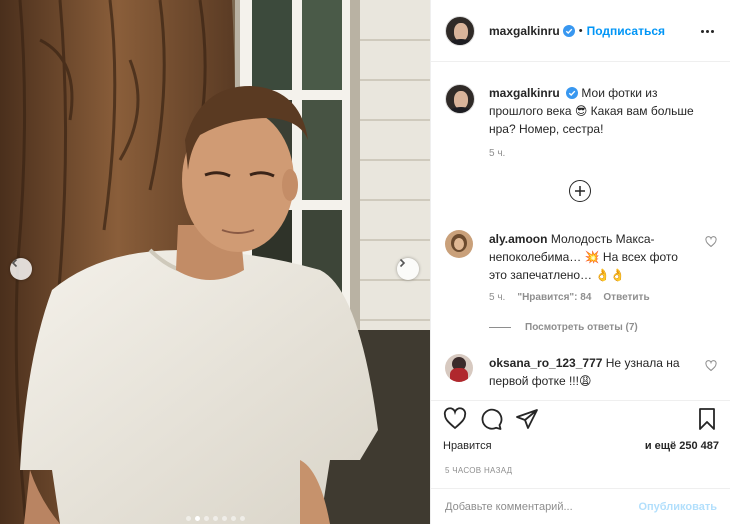  Describe the element at coordinates (402, 263) in the screenshot. I see `chevron-right-icon` at that location.